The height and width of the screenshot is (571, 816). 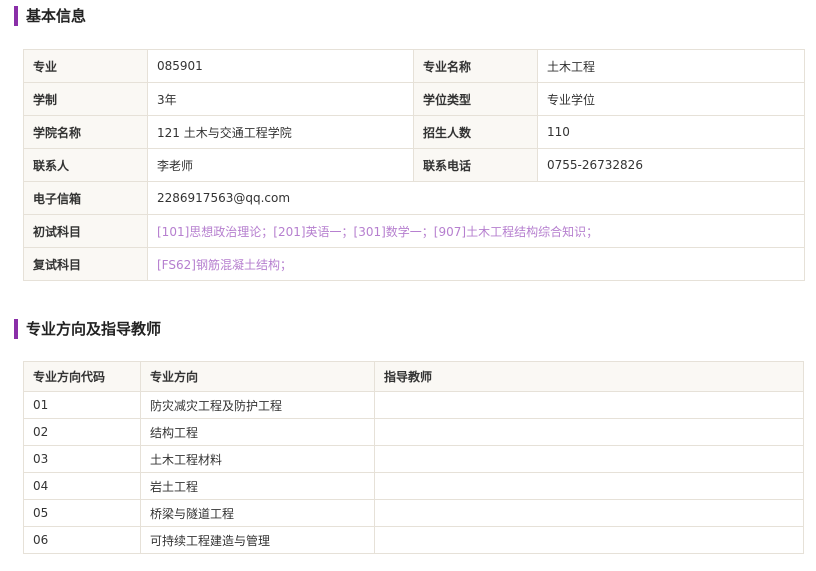 I want to click on phone-label: 联系电话, so click(x=475, y=165).